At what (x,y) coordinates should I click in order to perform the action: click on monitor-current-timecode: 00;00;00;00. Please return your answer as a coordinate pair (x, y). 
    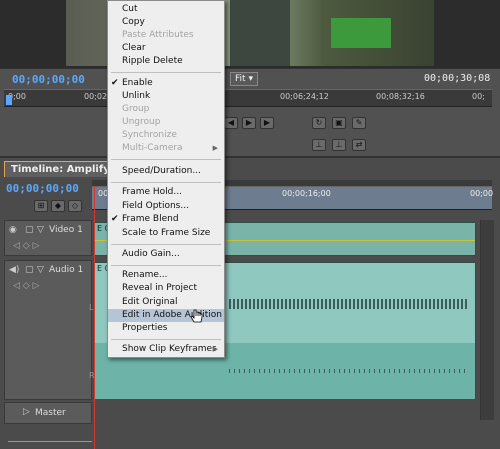
    Looking at the image, I should click on (48, 79).